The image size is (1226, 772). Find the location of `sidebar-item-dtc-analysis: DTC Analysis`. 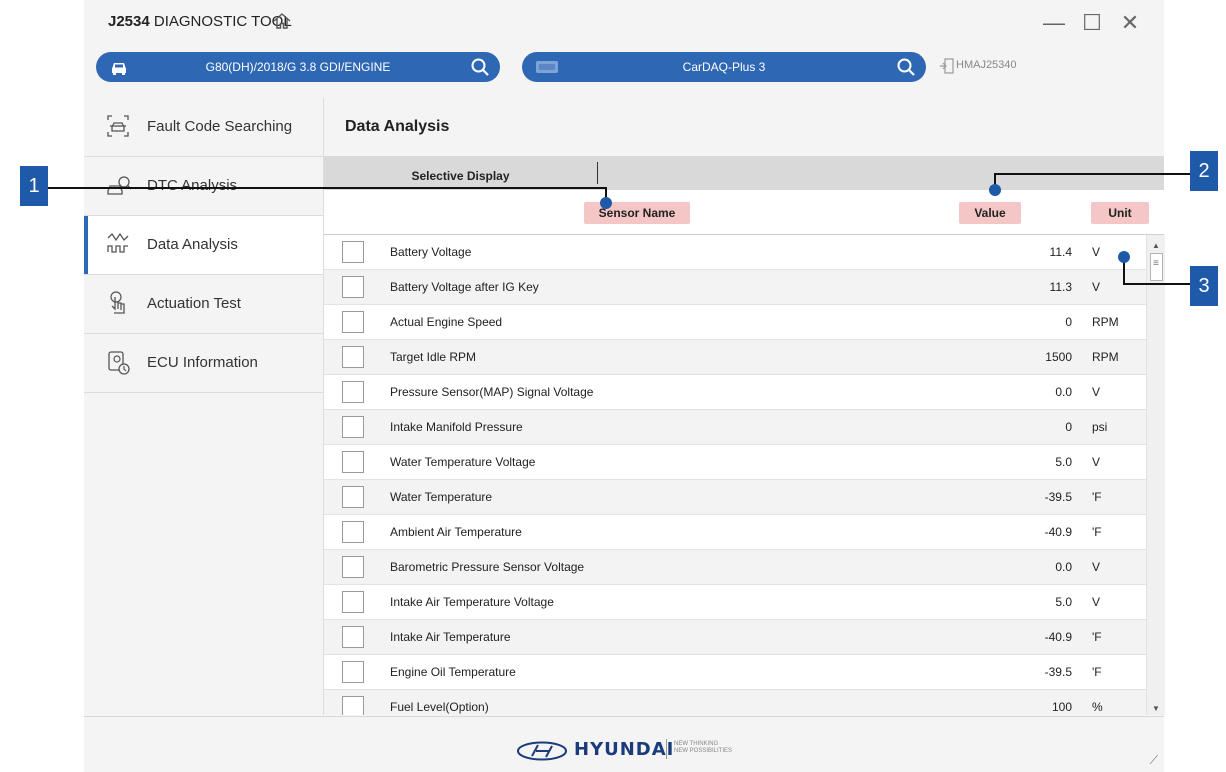

sidebar-item-dtc-analysis: DTC Analysis is located at coordinates (203, 186).